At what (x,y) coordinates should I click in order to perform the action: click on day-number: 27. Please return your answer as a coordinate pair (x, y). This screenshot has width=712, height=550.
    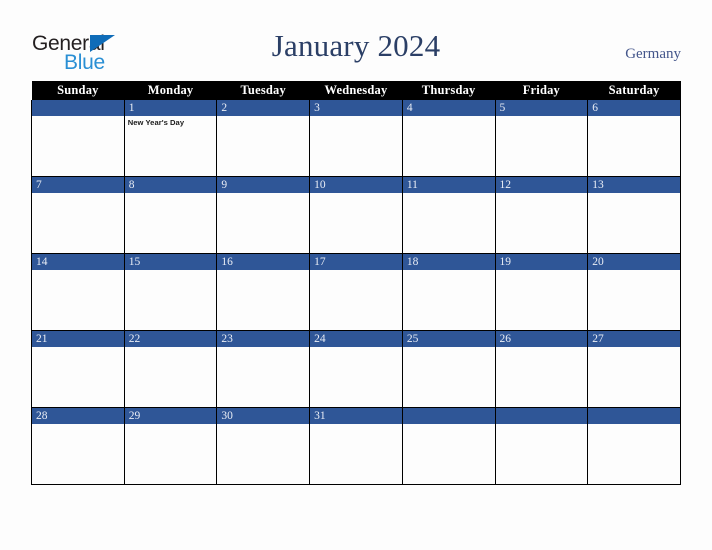
    Looking at the image, I should click on (634, 339).